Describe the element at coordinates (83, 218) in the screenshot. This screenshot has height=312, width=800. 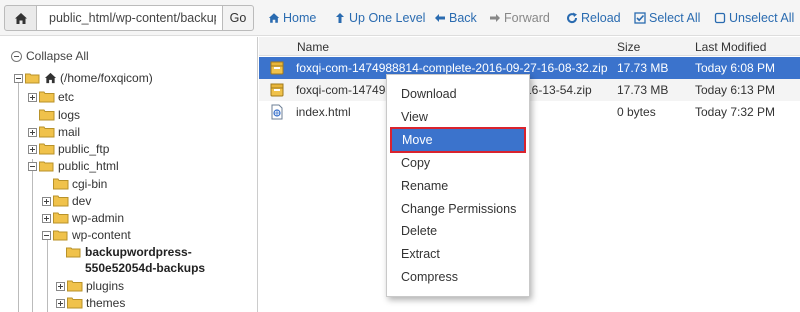
I see `tree-node-wp-admin: wp-admin` at that location.